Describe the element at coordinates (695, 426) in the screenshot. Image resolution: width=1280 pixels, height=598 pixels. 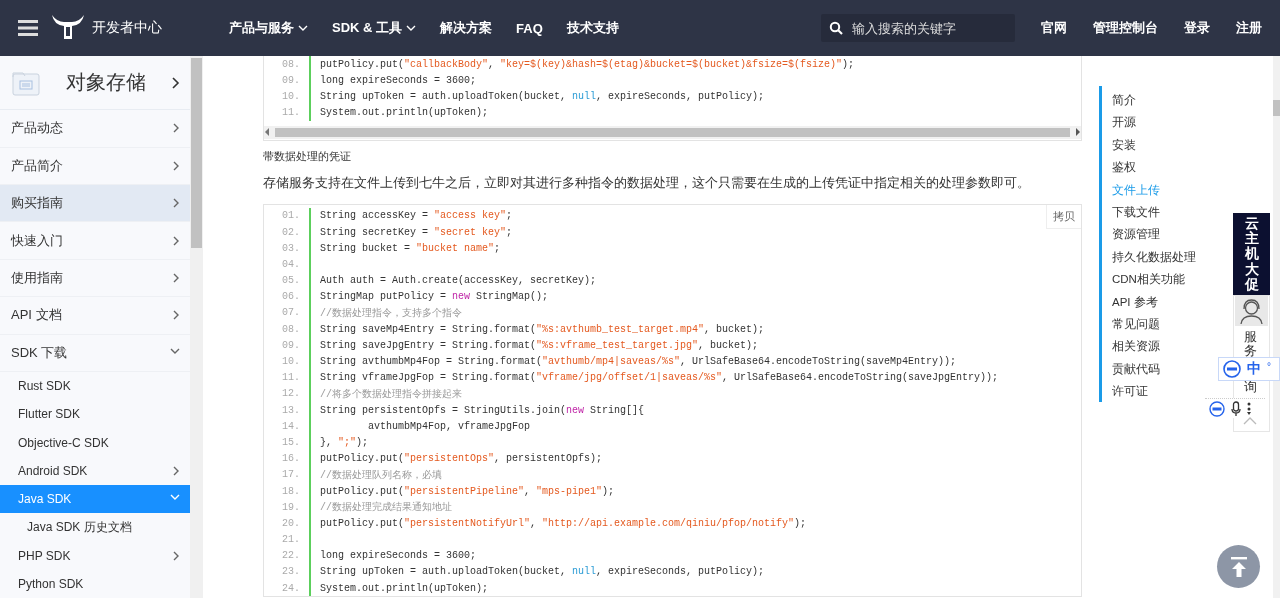
I see `code-line: avthumbMp4Fop, vframeJpgFop` at that location.